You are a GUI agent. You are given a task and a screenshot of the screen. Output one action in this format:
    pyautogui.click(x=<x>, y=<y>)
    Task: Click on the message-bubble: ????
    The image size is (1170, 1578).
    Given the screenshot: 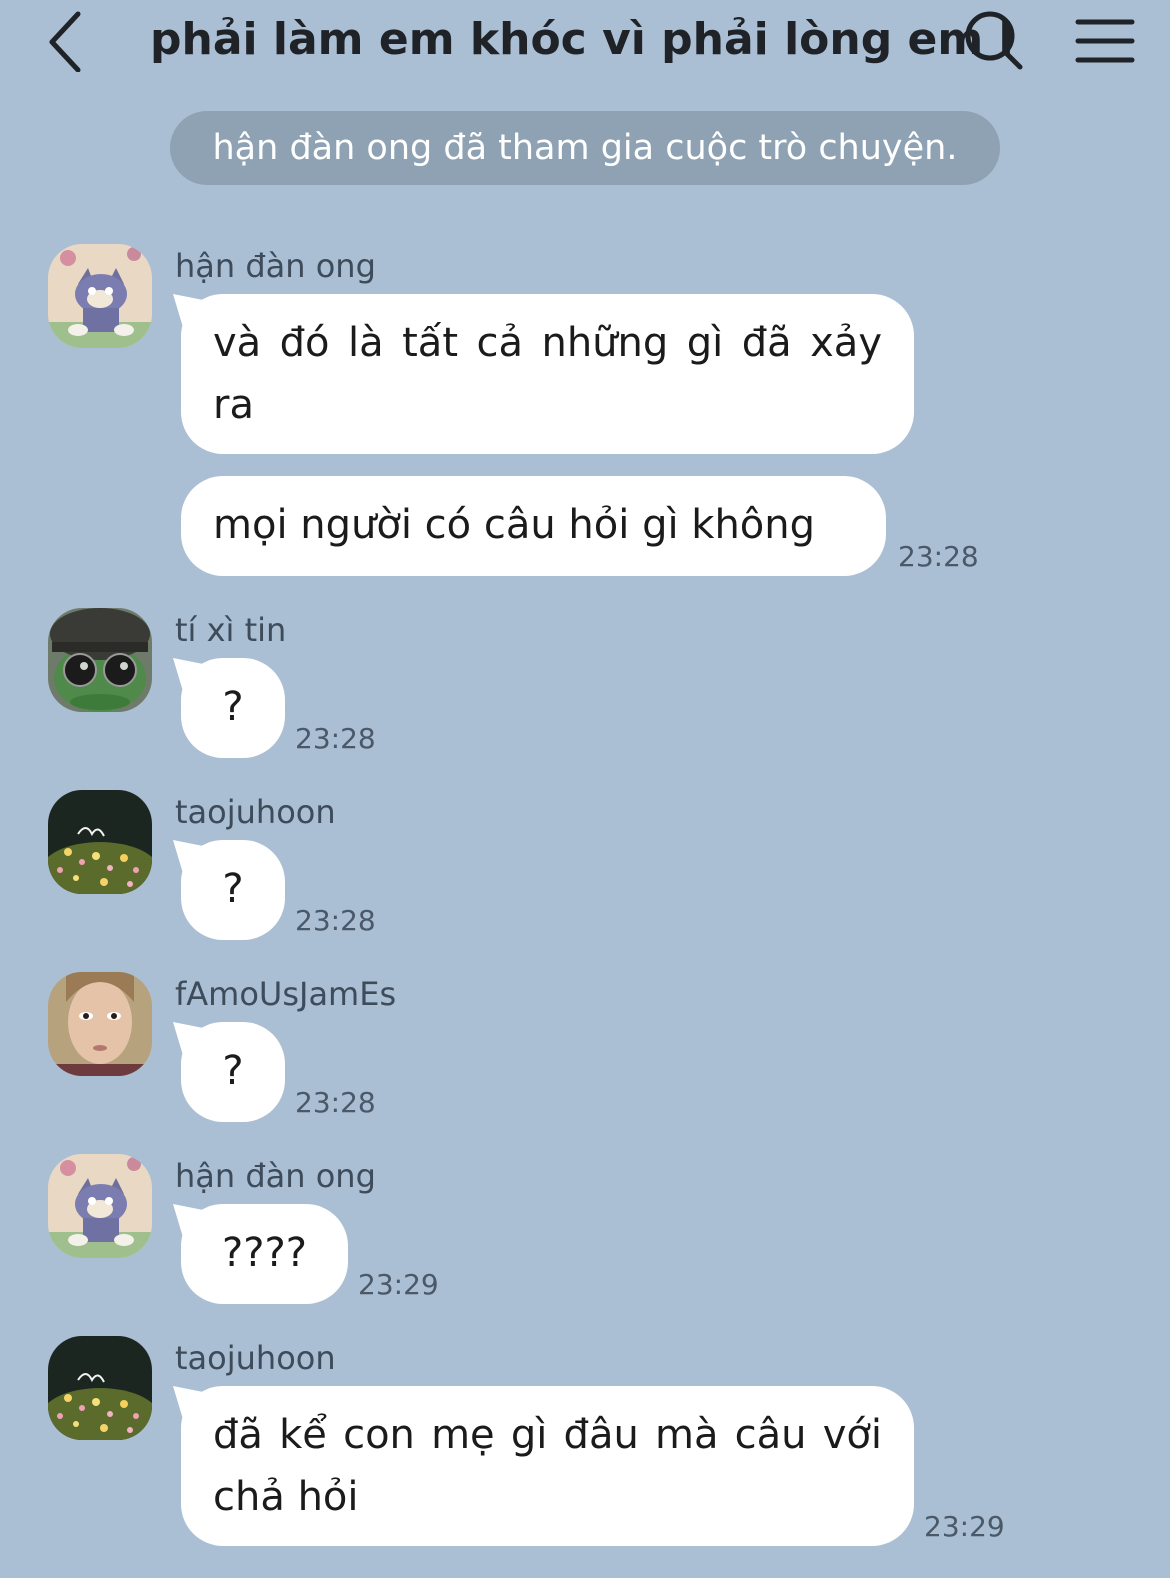 What is the action you would take?
    pyautogui.click(x=264, y=1254)
    